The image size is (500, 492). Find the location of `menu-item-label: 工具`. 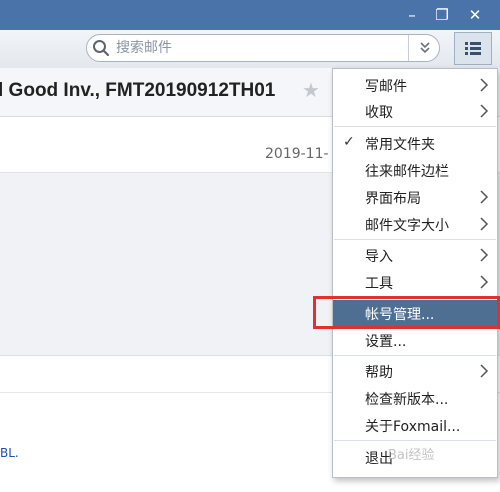

menu-item-label: 工具 is located at coordinates (379, 284).